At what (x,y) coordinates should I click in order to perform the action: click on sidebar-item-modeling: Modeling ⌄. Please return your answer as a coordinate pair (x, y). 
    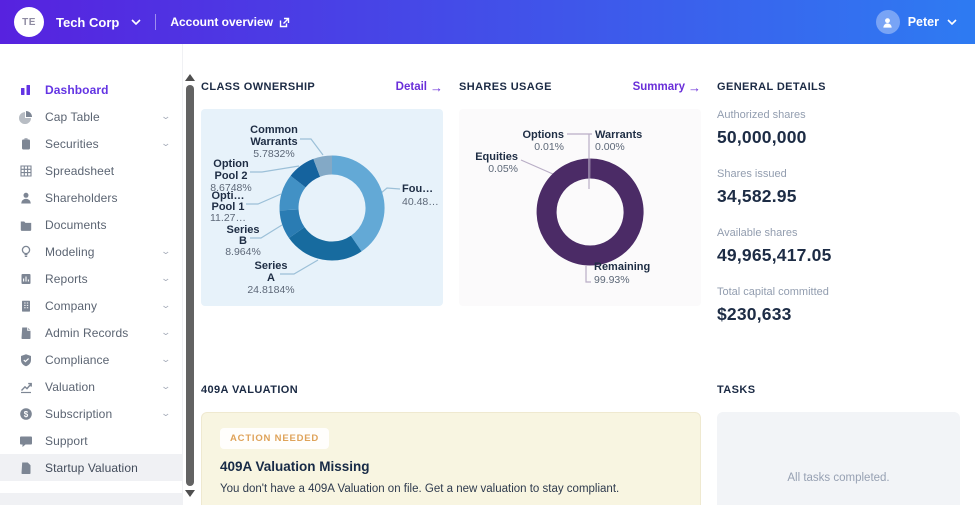
    Looking at the image, I should click on (91, 251).